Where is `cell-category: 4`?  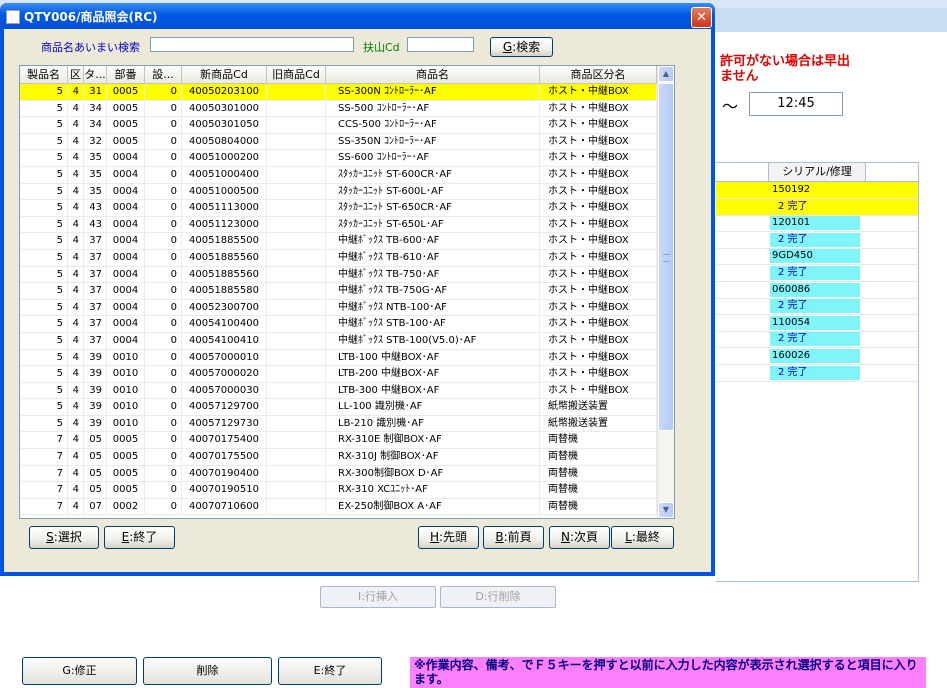
cell-category: 4 is located at coordinates (76, 274).